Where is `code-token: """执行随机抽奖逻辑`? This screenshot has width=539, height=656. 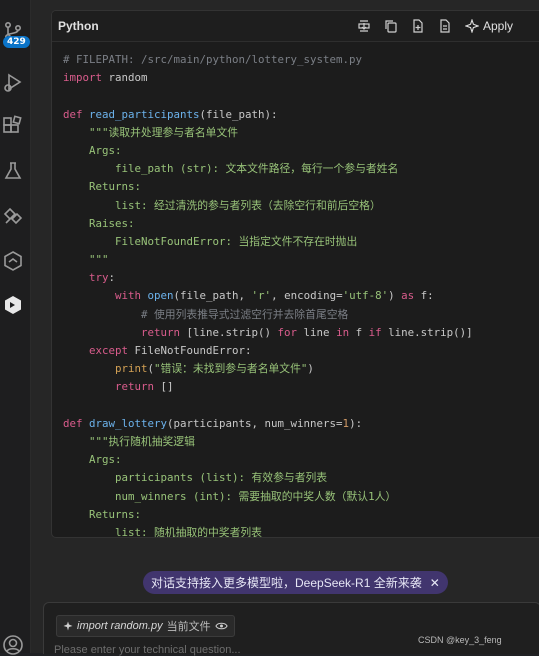 code-token: """执行随机抽奖逻辑 is located at coordinates (129, 441).